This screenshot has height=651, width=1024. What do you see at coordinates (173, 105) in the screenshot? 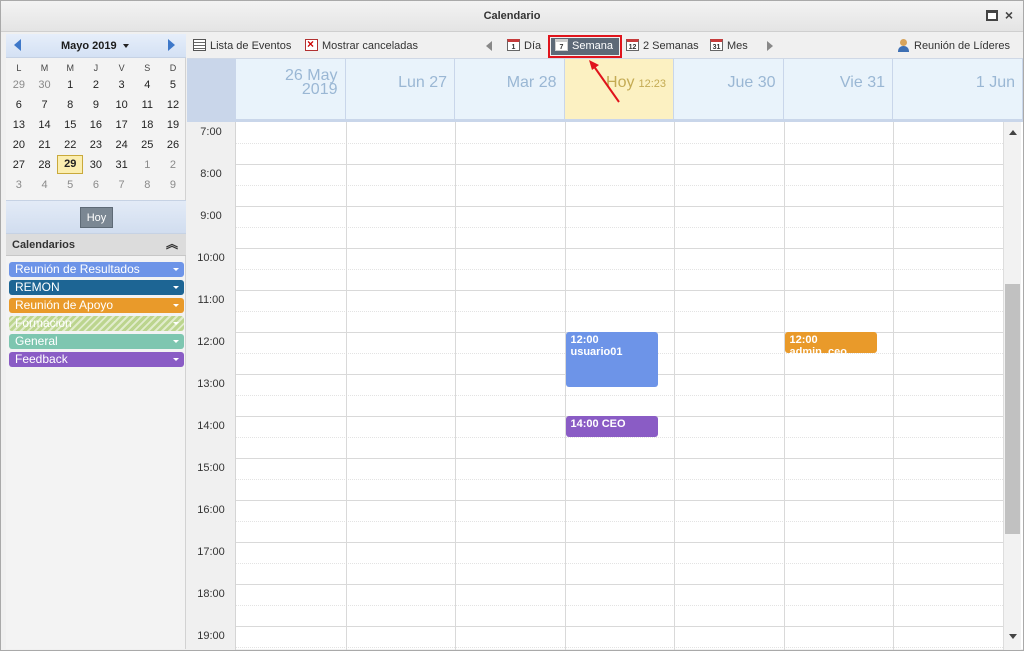
I see `mini-calendar-day: 12` at bounding box center [173, 105].